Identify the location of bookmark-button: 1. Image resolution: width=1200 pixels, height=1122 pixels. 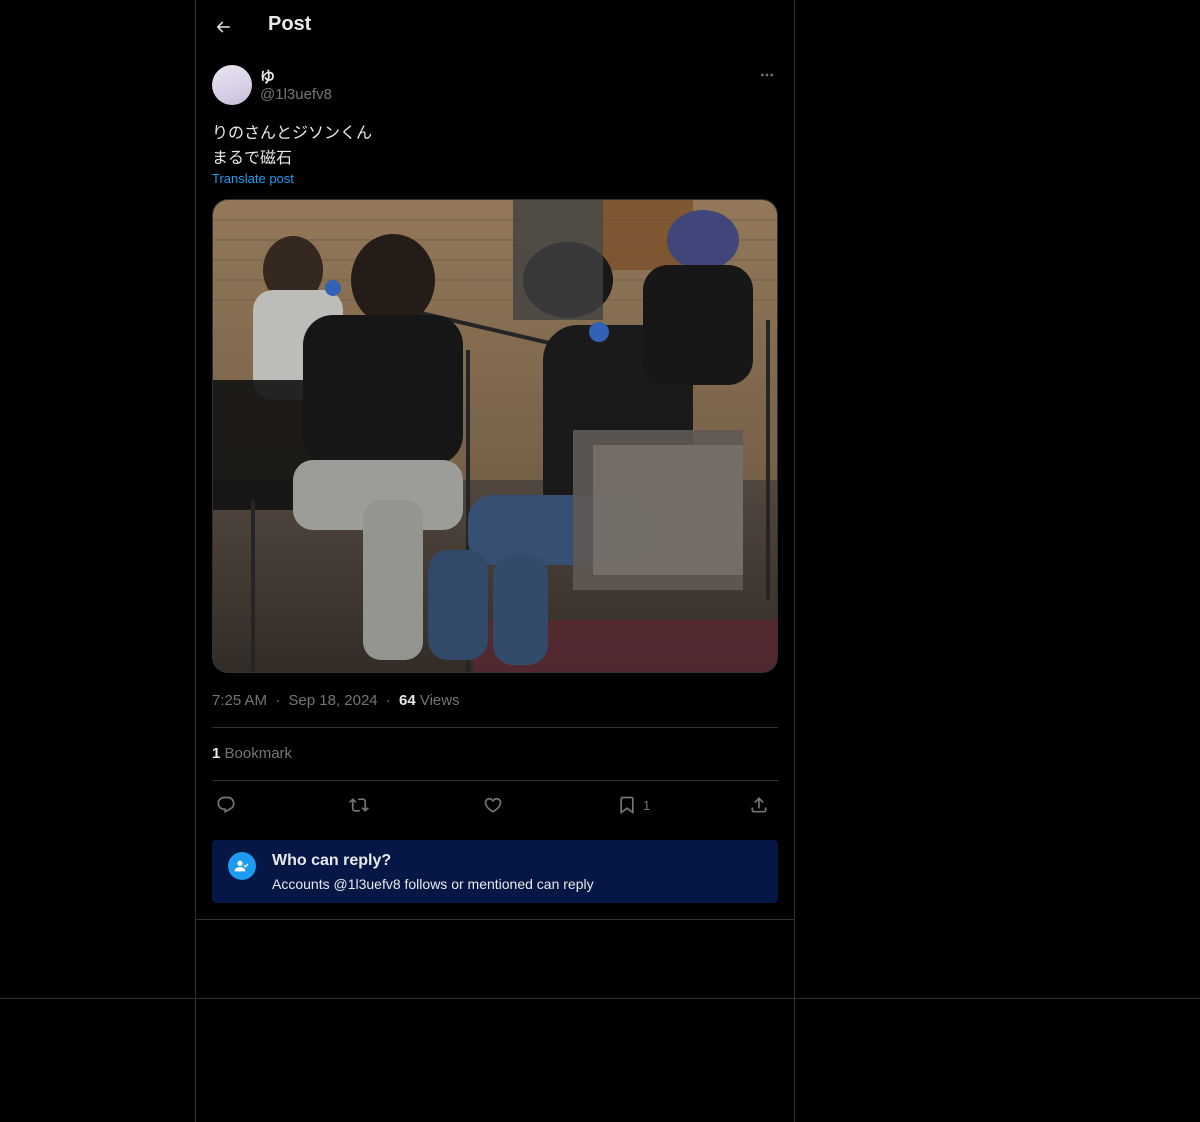
(633, 805).